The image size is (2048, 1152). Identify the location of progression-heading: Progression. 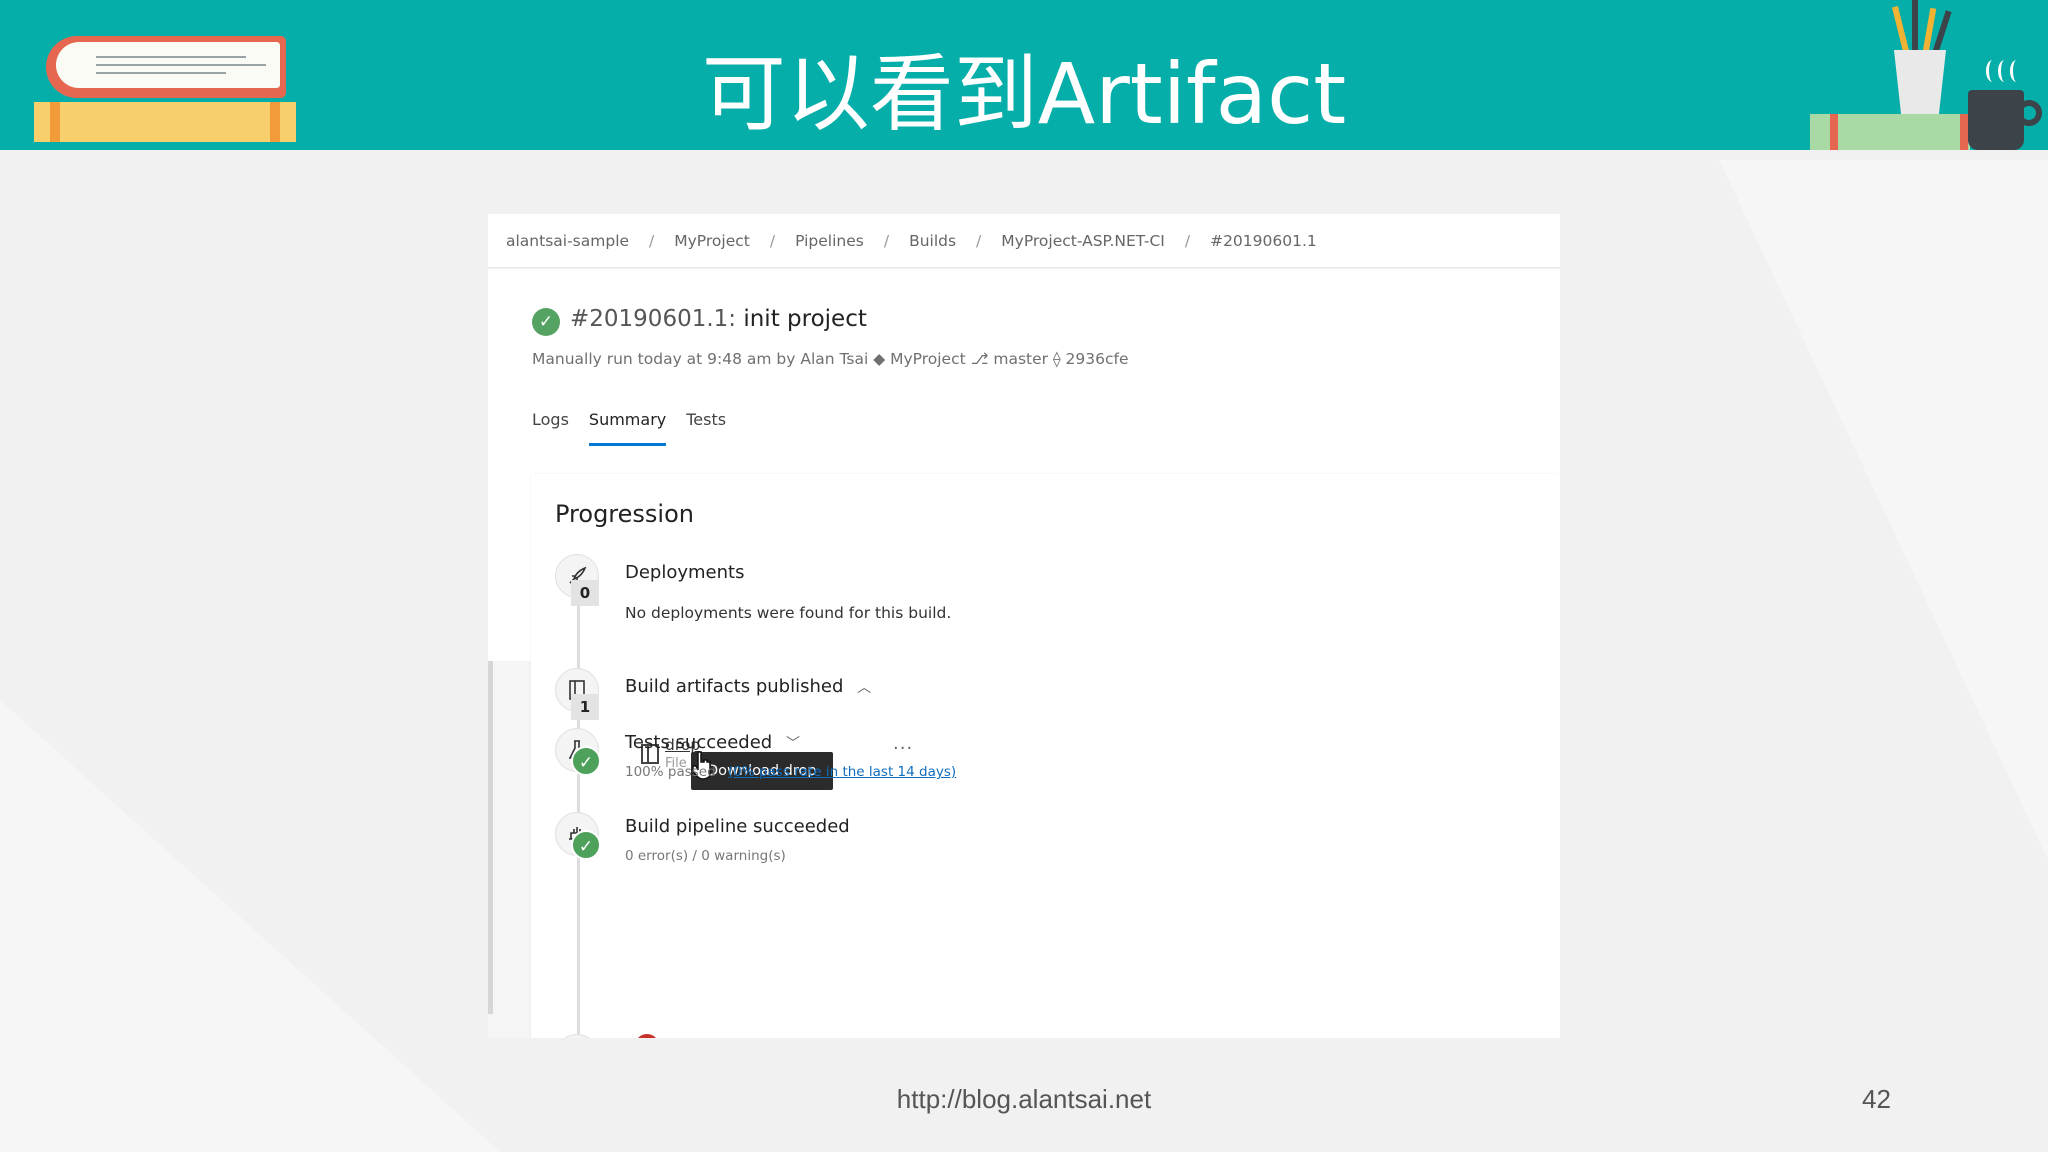
(624, 514).